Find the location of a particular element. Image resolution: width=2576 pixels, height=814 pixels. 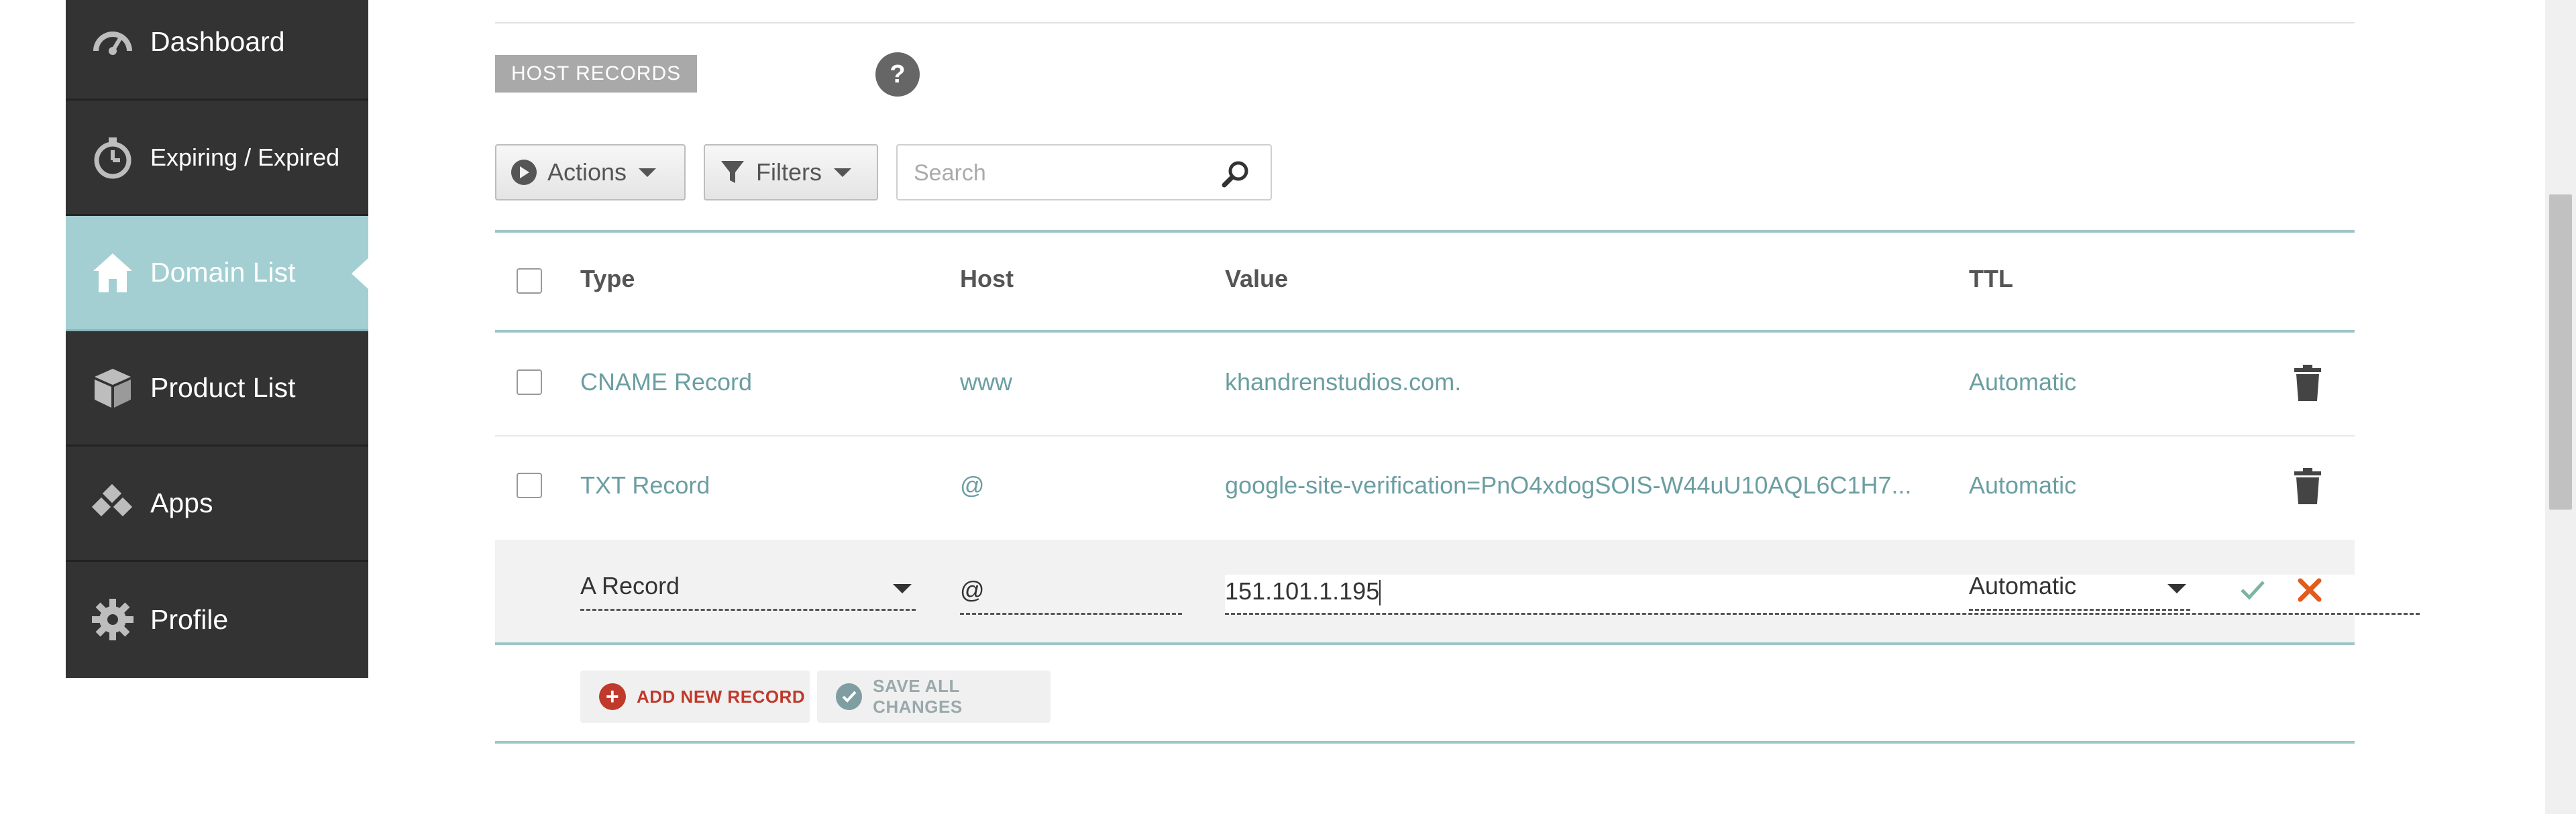

value-text: 151.101.1.195 is located at coordinates (1302, 591).